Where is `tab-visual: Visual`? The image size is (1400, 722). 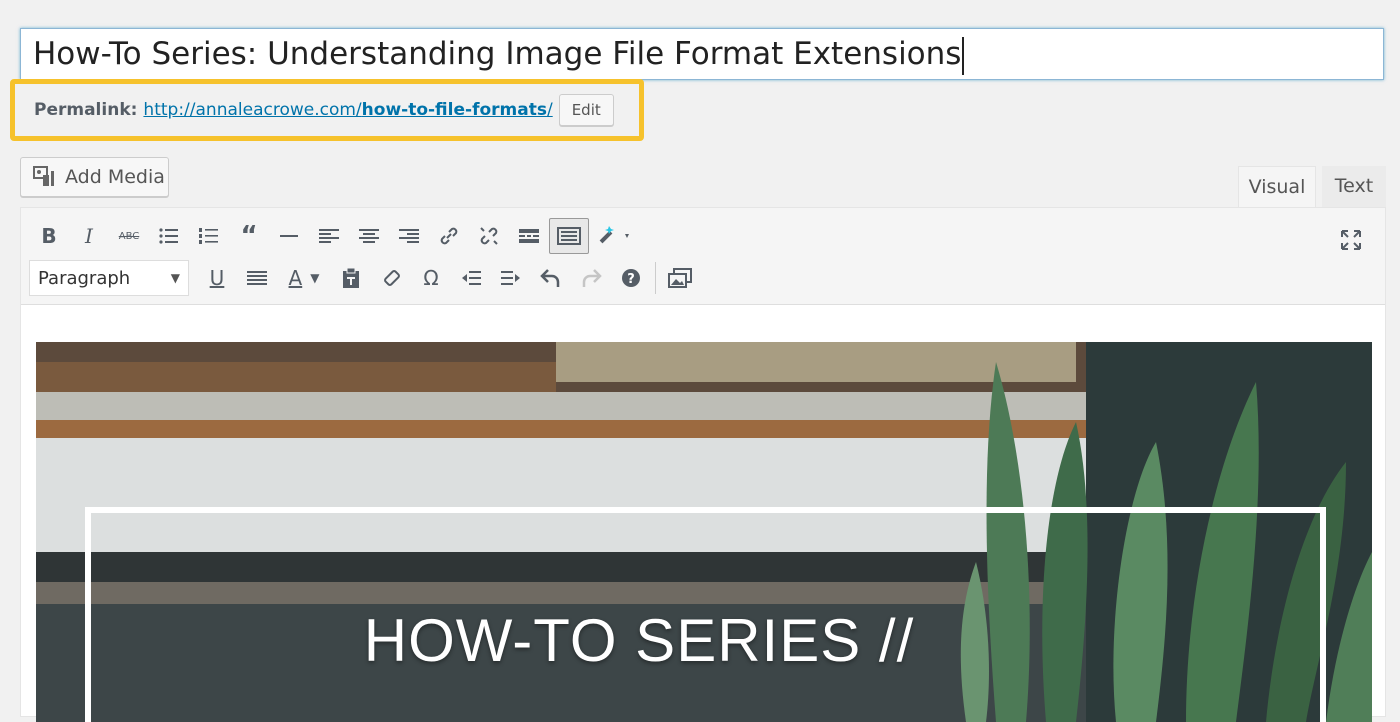 tab-visual: Visual is located at coordinates (1277, 187).